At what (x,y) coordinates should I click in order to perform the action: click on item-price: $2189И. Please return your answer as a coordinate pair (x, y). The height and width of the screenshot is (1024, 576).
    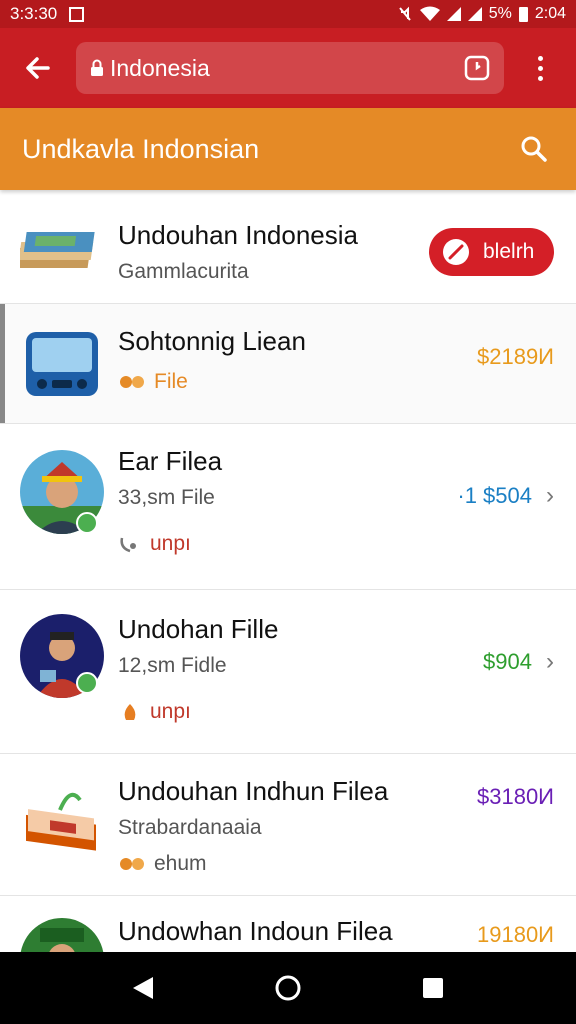
    Looking at the image, I should click on (515, 357).